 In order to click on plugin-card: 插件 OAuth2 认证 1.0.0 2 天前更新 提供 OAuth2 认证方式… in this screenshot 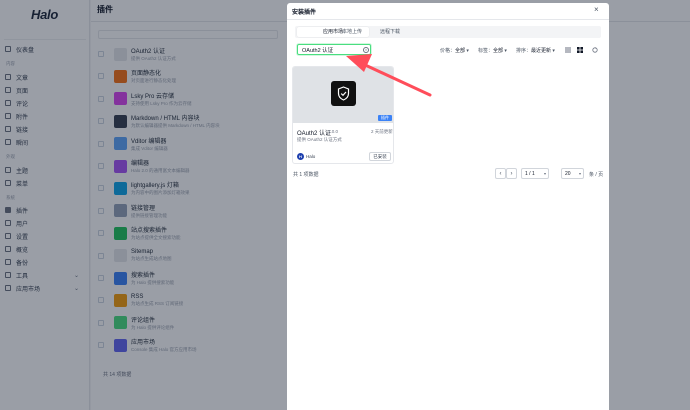, I will do `click(343, 115)`.